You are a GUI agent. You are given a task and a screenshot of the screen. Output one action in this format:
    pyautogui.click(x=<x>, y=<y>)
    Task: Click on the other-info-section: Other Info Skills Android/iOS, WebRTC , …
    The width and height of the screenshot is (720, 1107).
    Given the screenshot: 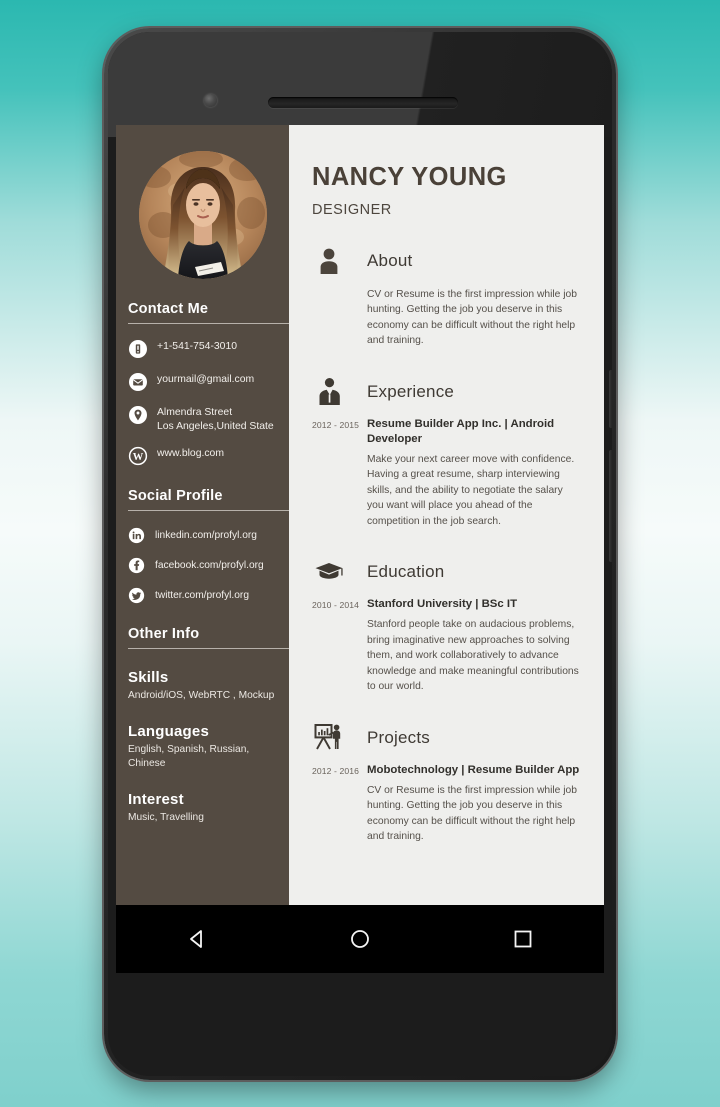 What is the action you would take?
    pyautogui.click(x=202, y=725)
    